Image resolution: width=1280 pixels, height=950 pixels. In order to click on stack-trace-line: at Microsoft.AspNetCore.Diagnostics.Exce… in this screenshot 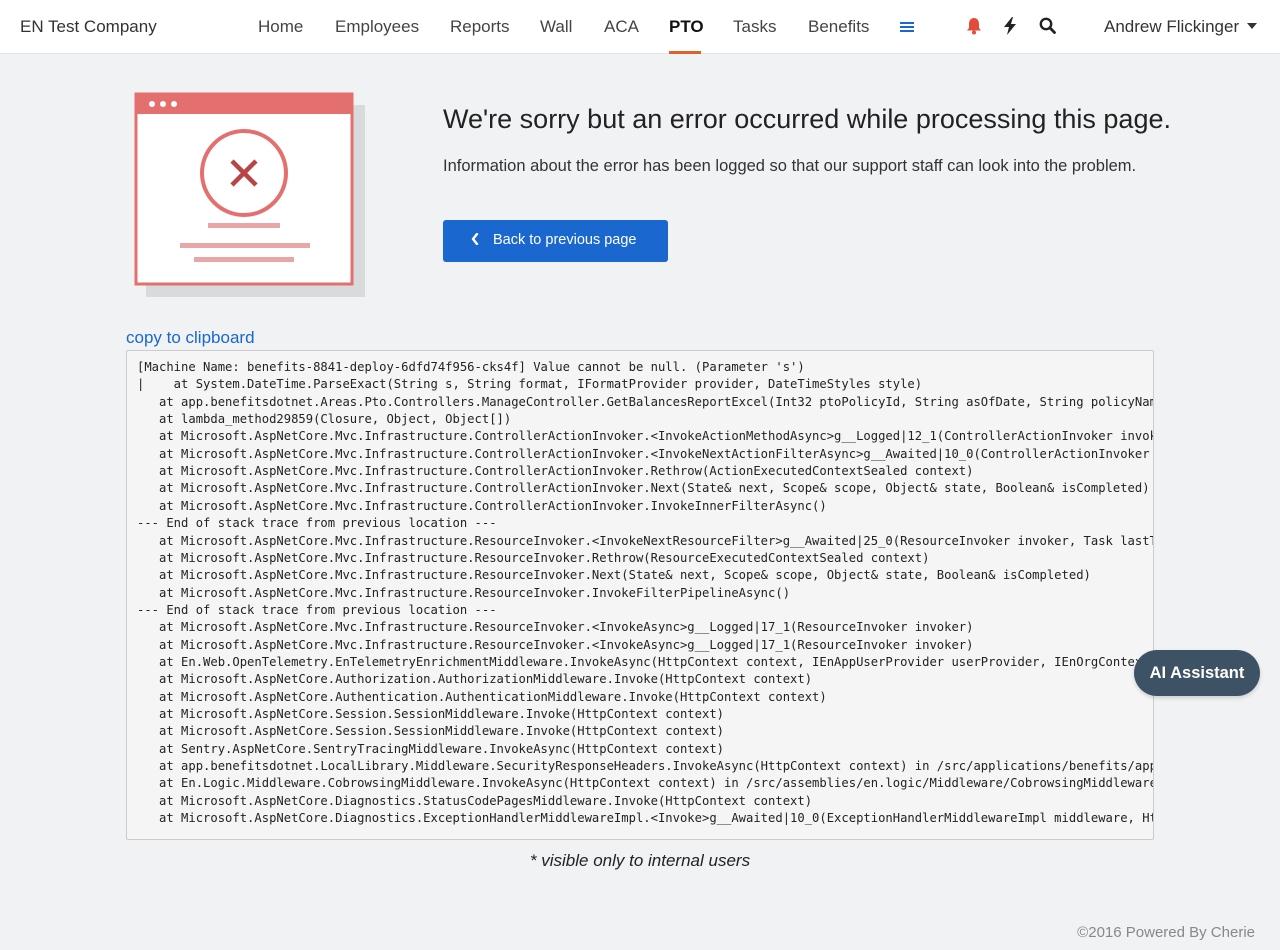, I will do `click(645, 818)`.